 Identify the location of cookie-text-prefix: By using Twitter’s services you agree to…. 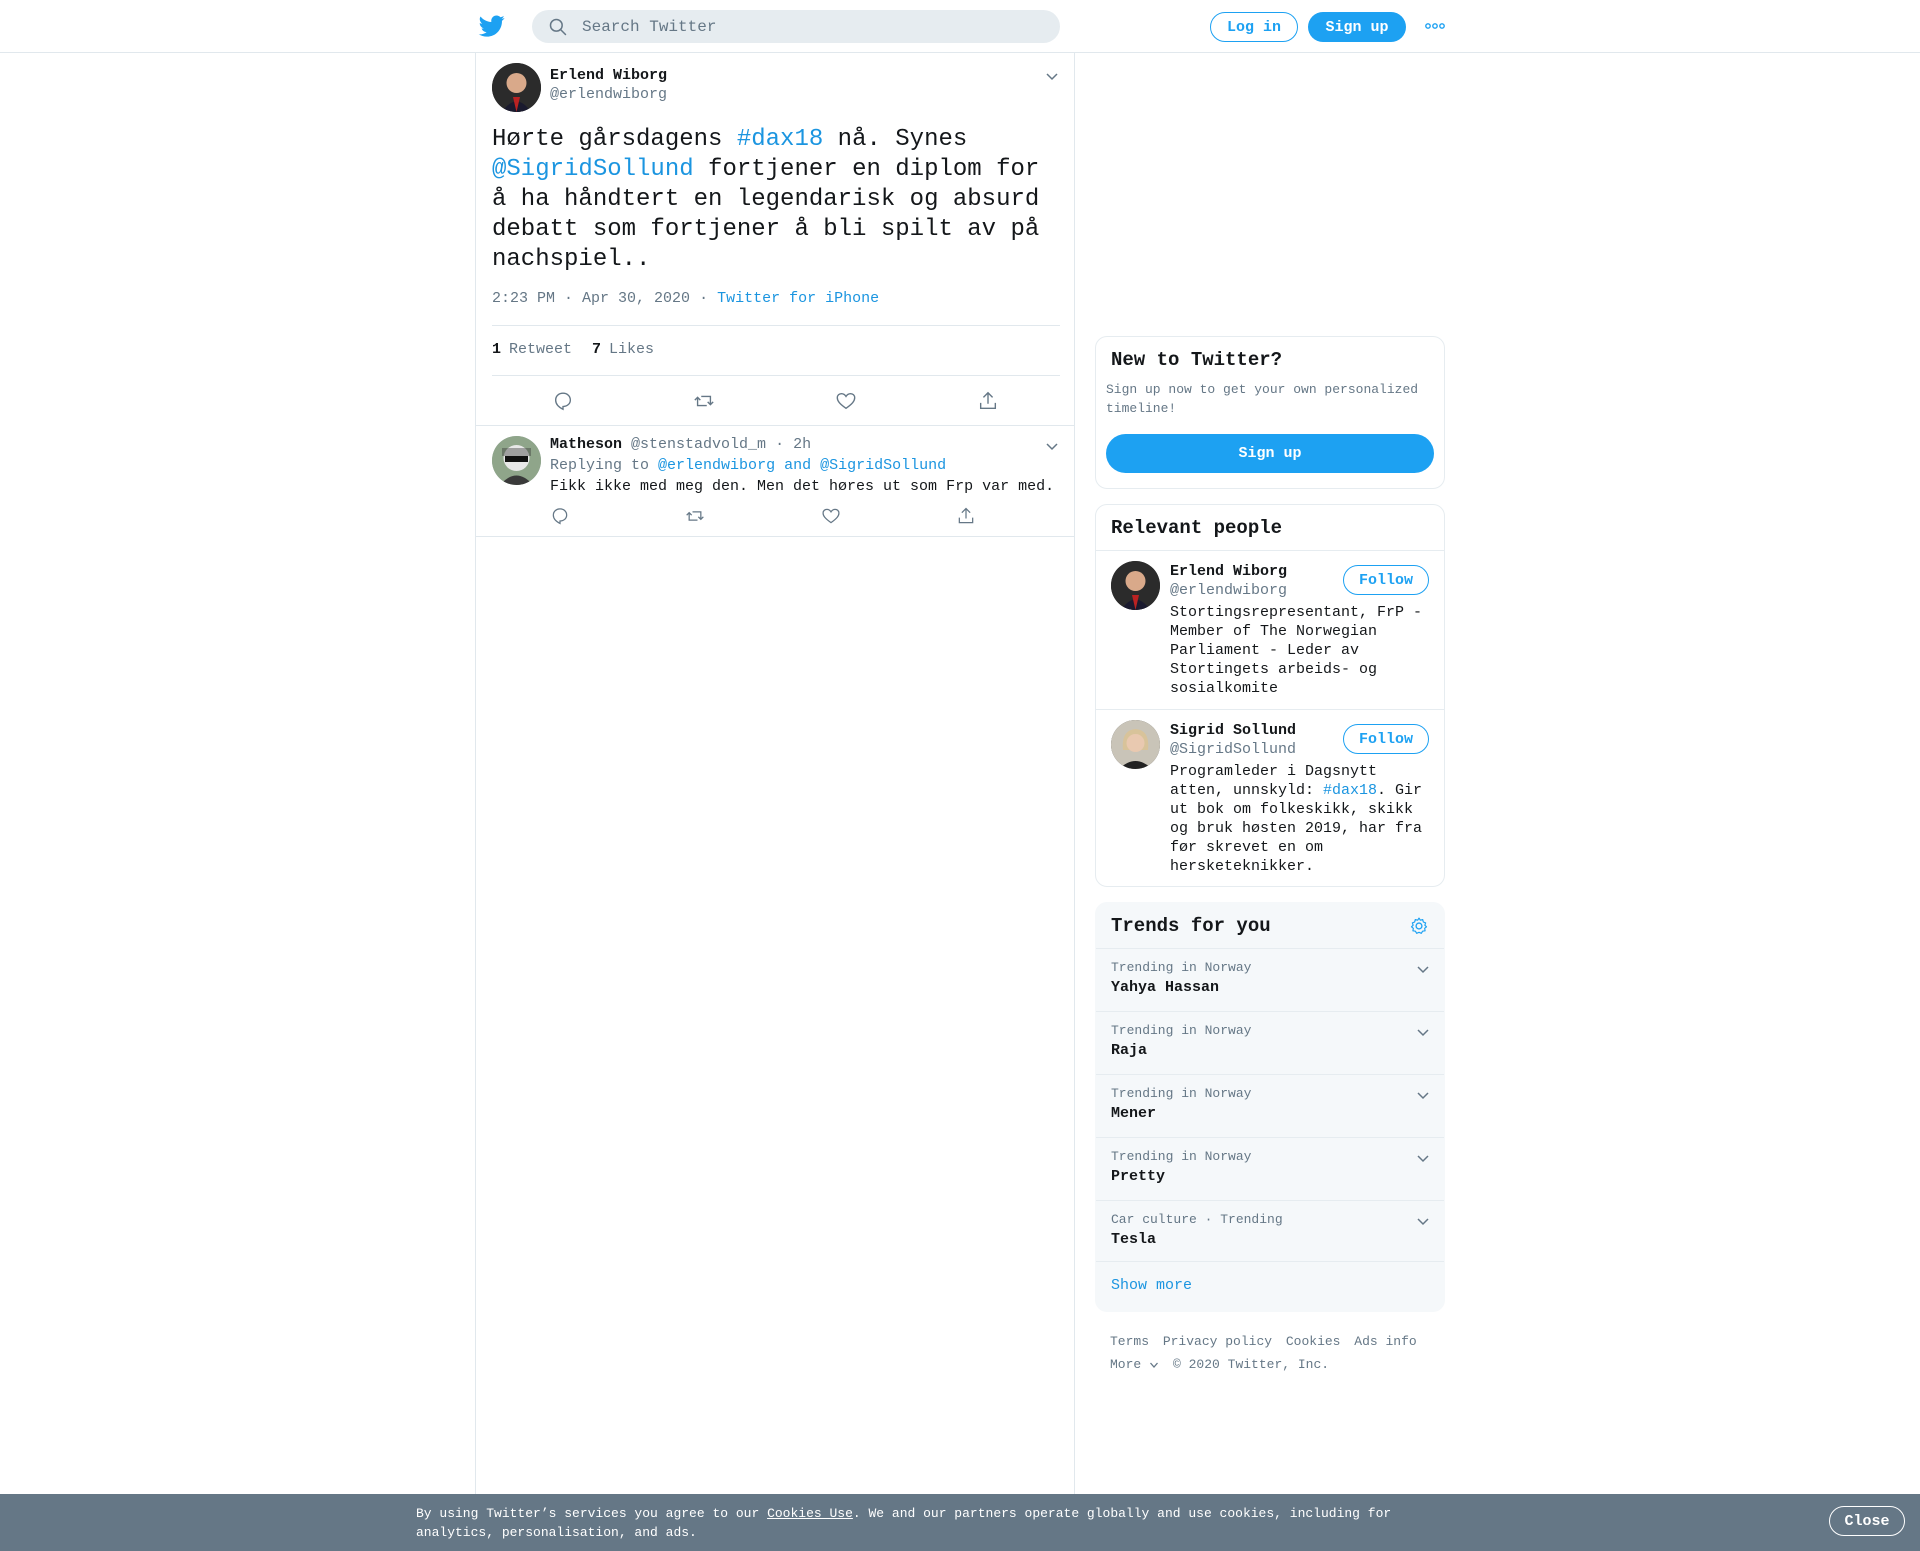
(592, 1513).